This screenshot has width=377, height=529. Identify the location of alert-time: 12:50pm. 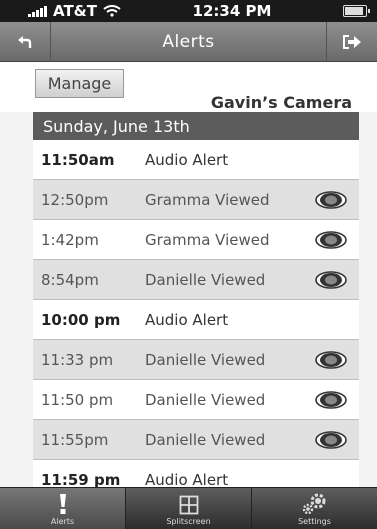
(75, 199).